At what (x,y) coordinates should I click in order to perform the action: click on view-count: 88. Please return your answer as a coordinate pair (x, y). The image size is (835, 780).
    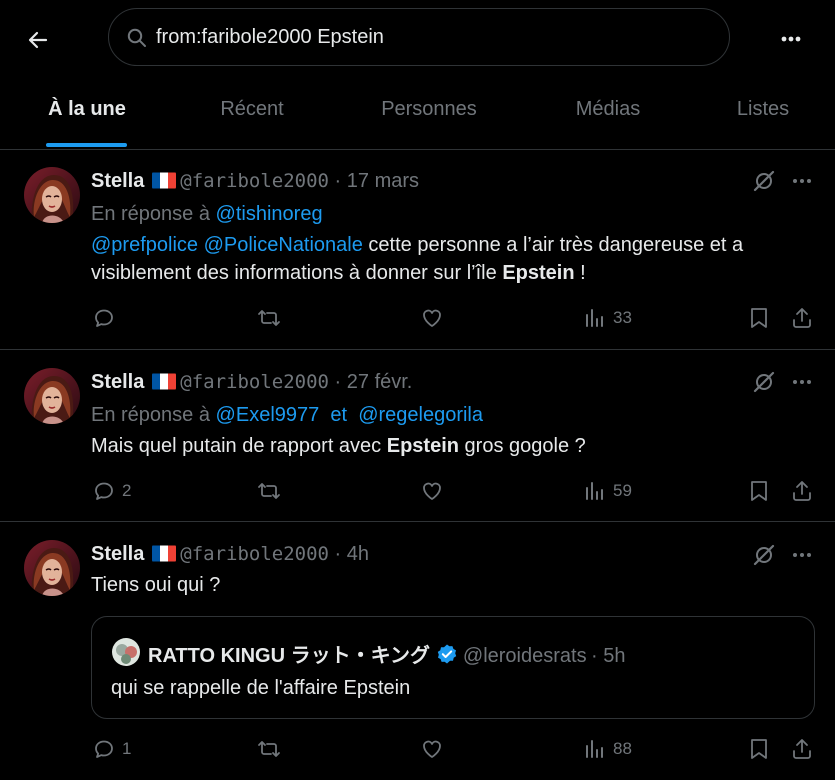
    Looking at the image, I should click on (622, 748).